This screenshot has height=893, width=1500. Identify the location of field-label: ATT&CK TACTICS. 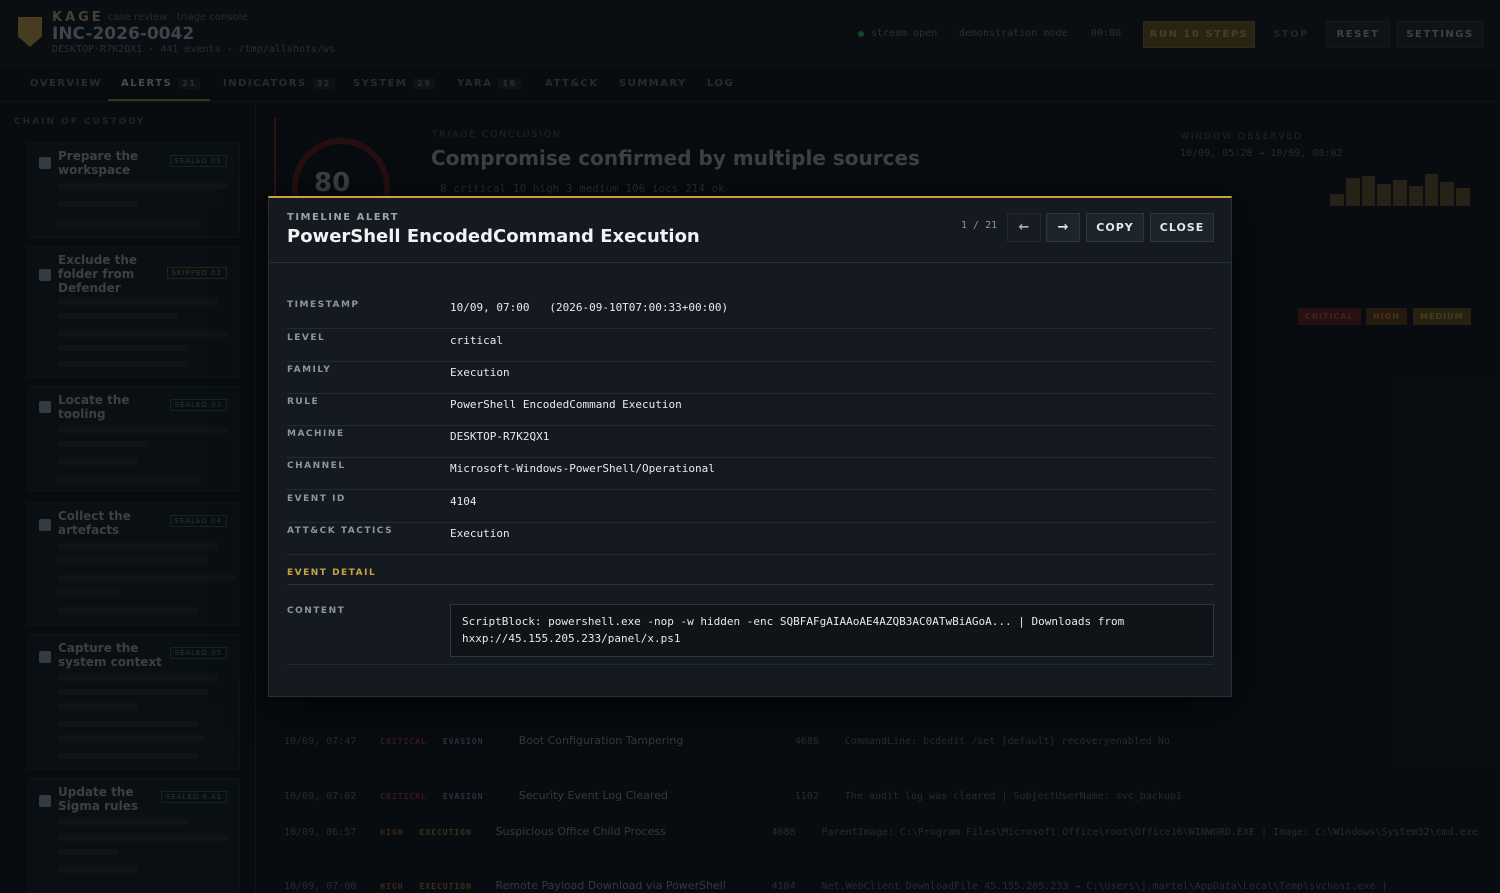
(340, 531).